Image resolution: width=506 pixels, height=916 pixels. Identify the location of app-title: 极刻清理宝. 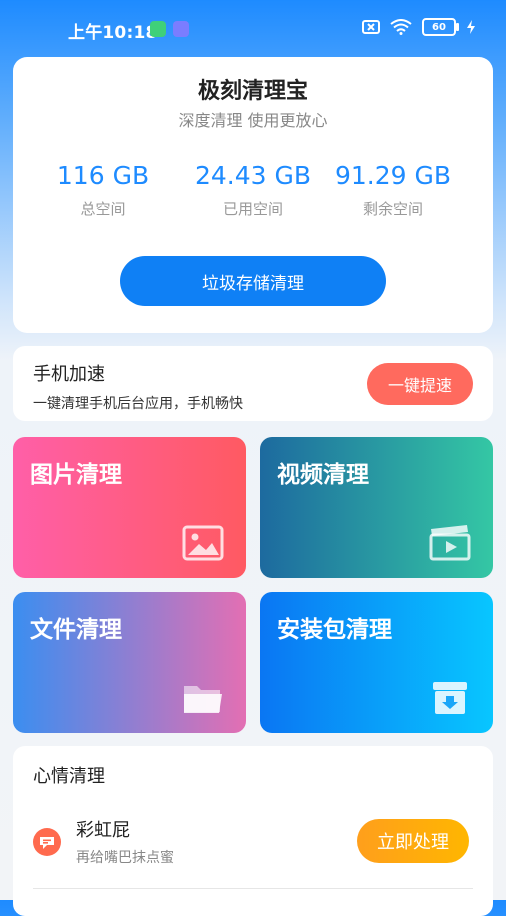
(252, 91).